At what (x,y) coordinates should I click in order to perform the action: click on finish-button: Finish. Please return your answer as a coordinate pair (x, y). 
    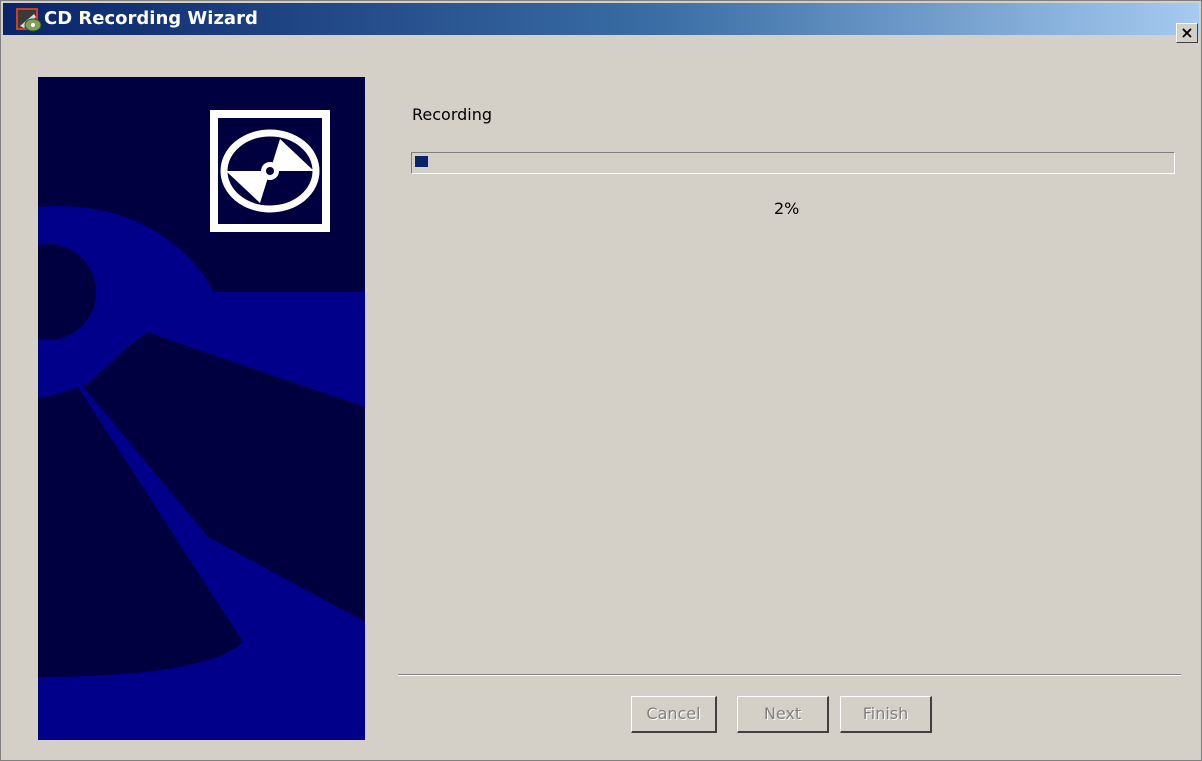
    Looking at the image, I should click on (886, 714).